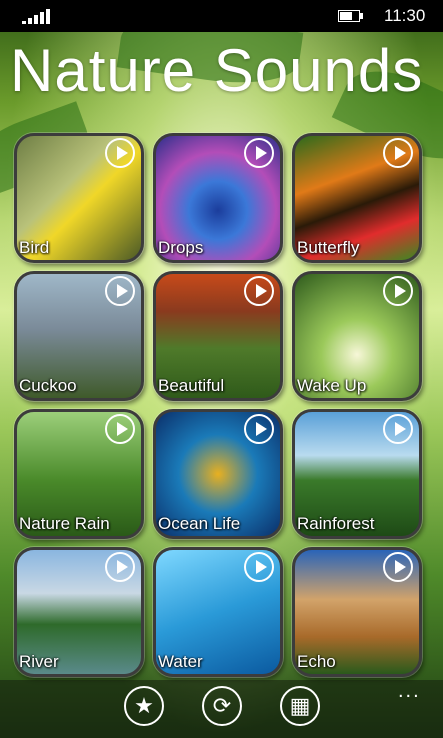 This screenshot has width=443, height=738. What do you see at coordinates (36, 16) in the screenshot?
I see `signal-strength-icon` at bounding box center [36, 16].